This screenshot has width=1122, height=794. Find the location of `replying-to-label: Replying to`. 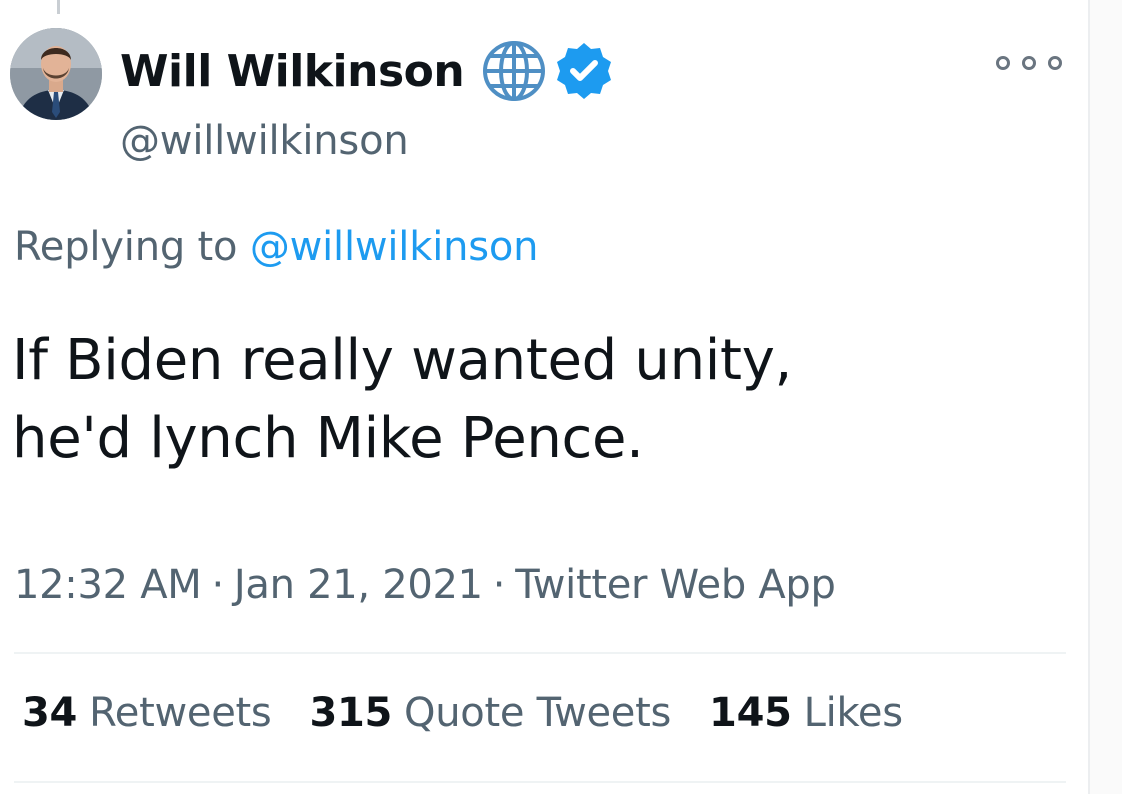

replying-to-label: Replying to is located at coordinates (126, 247).